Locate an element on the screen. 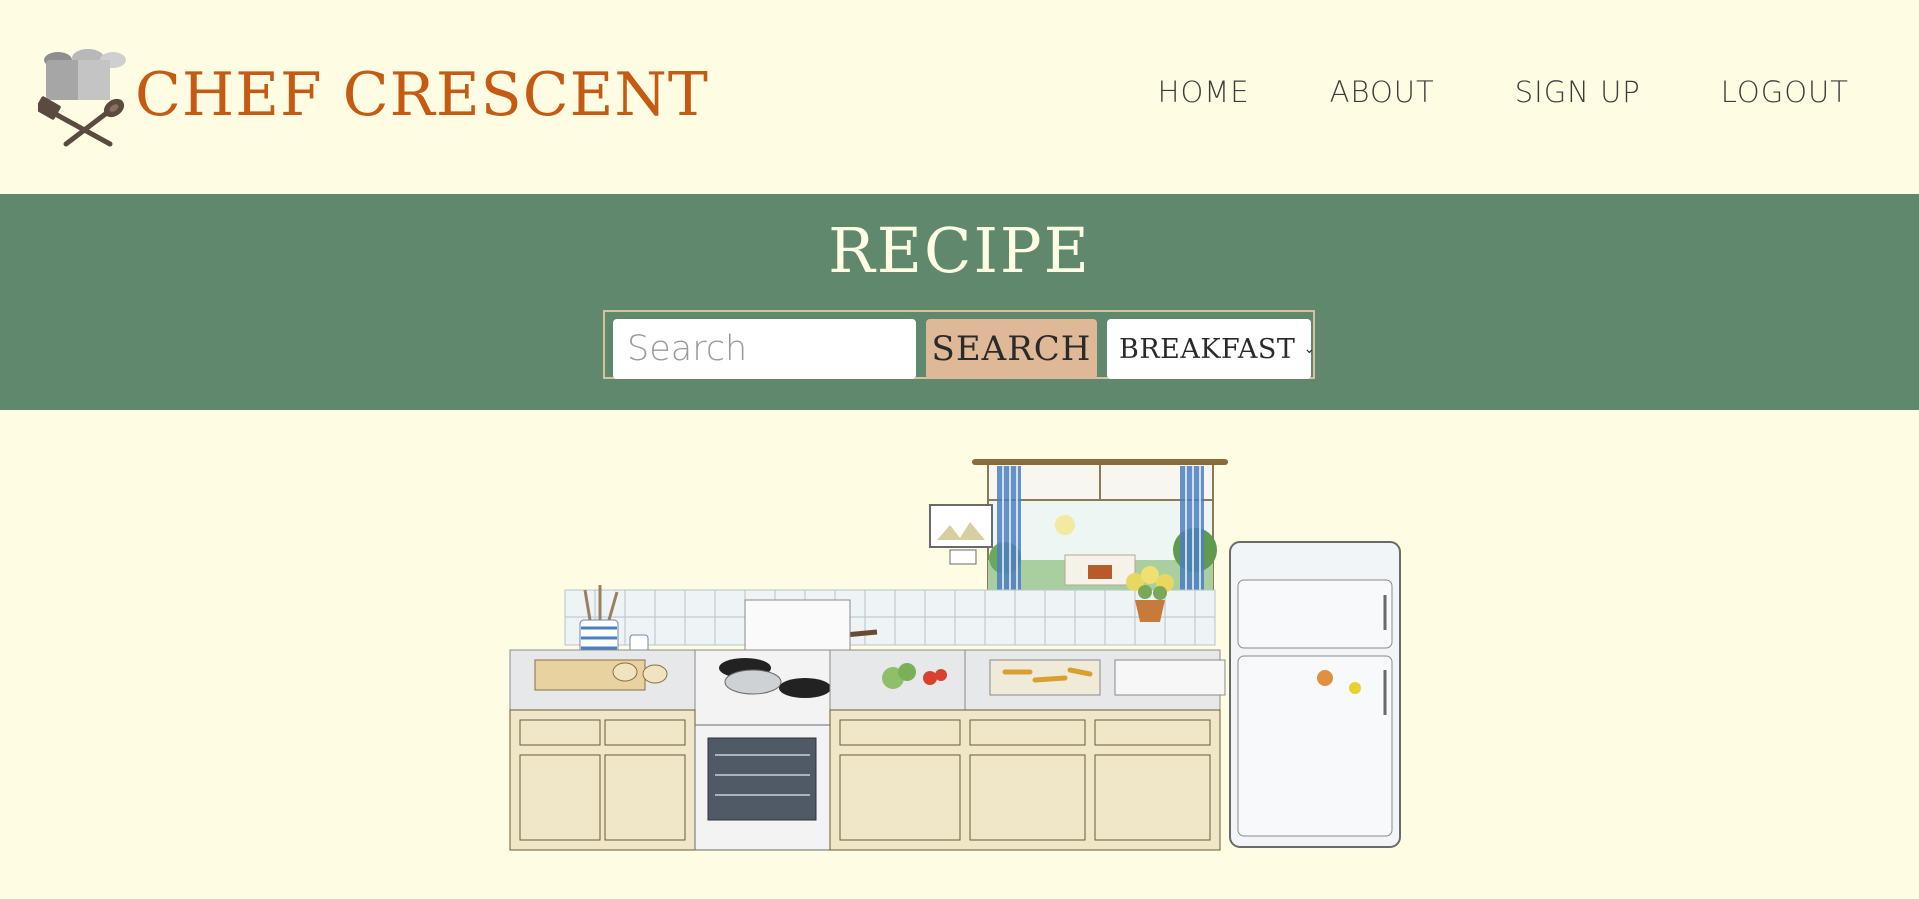 This screenshot has width=1919, height=899. brand-title: CHEF CRESCENT is located at coordinates (422, 95).